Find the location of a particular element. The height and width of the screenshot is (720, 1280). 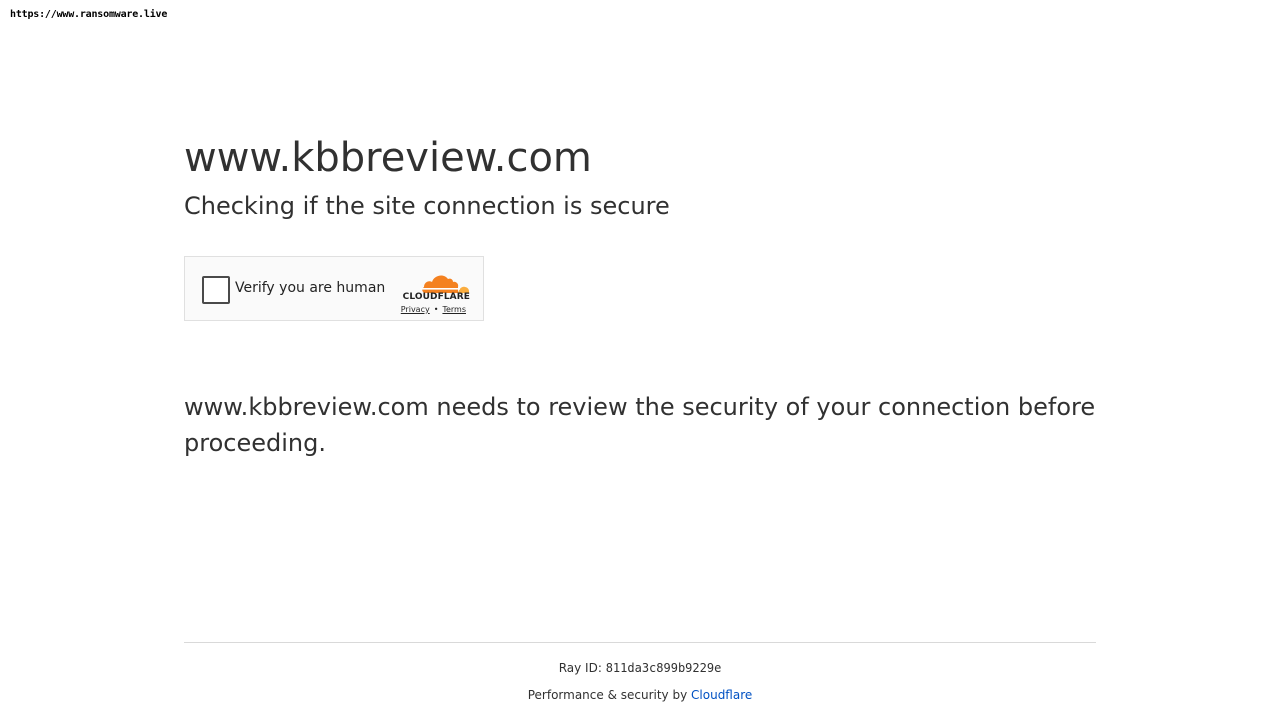

widget-links: Privacy • Terms is located at coordinates (428, 310).